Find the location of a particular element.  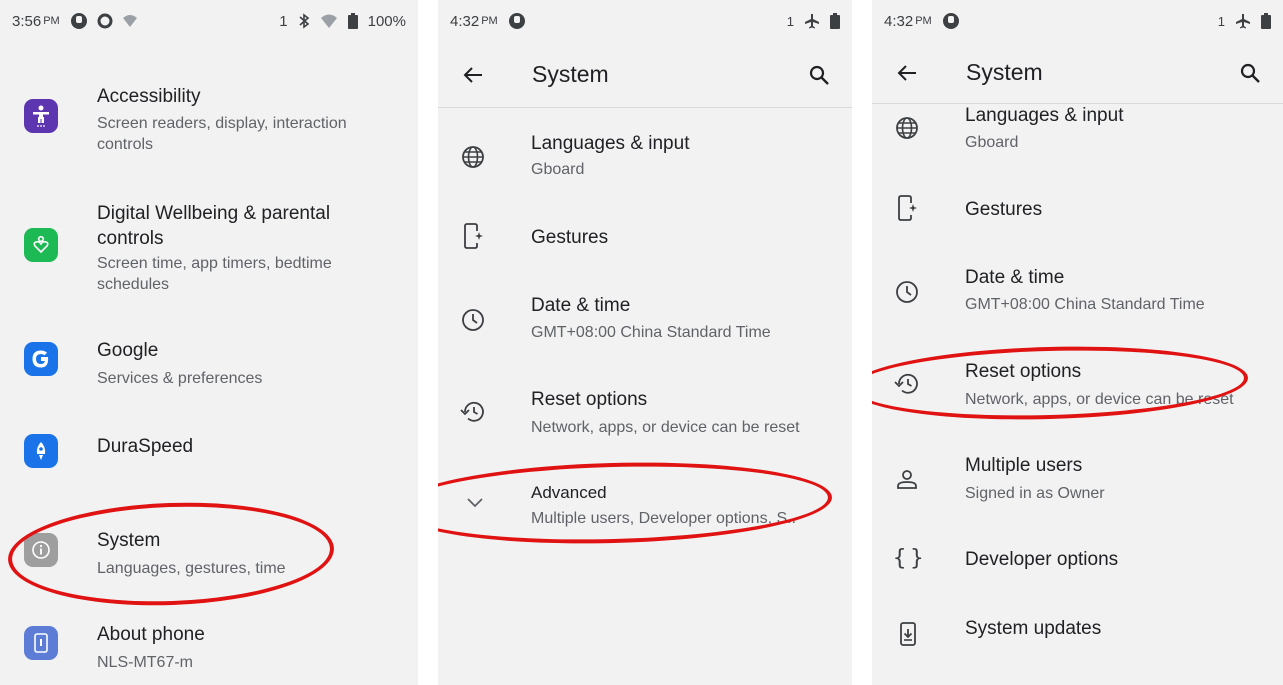

item-title: System is located at coordinates (129, 540).